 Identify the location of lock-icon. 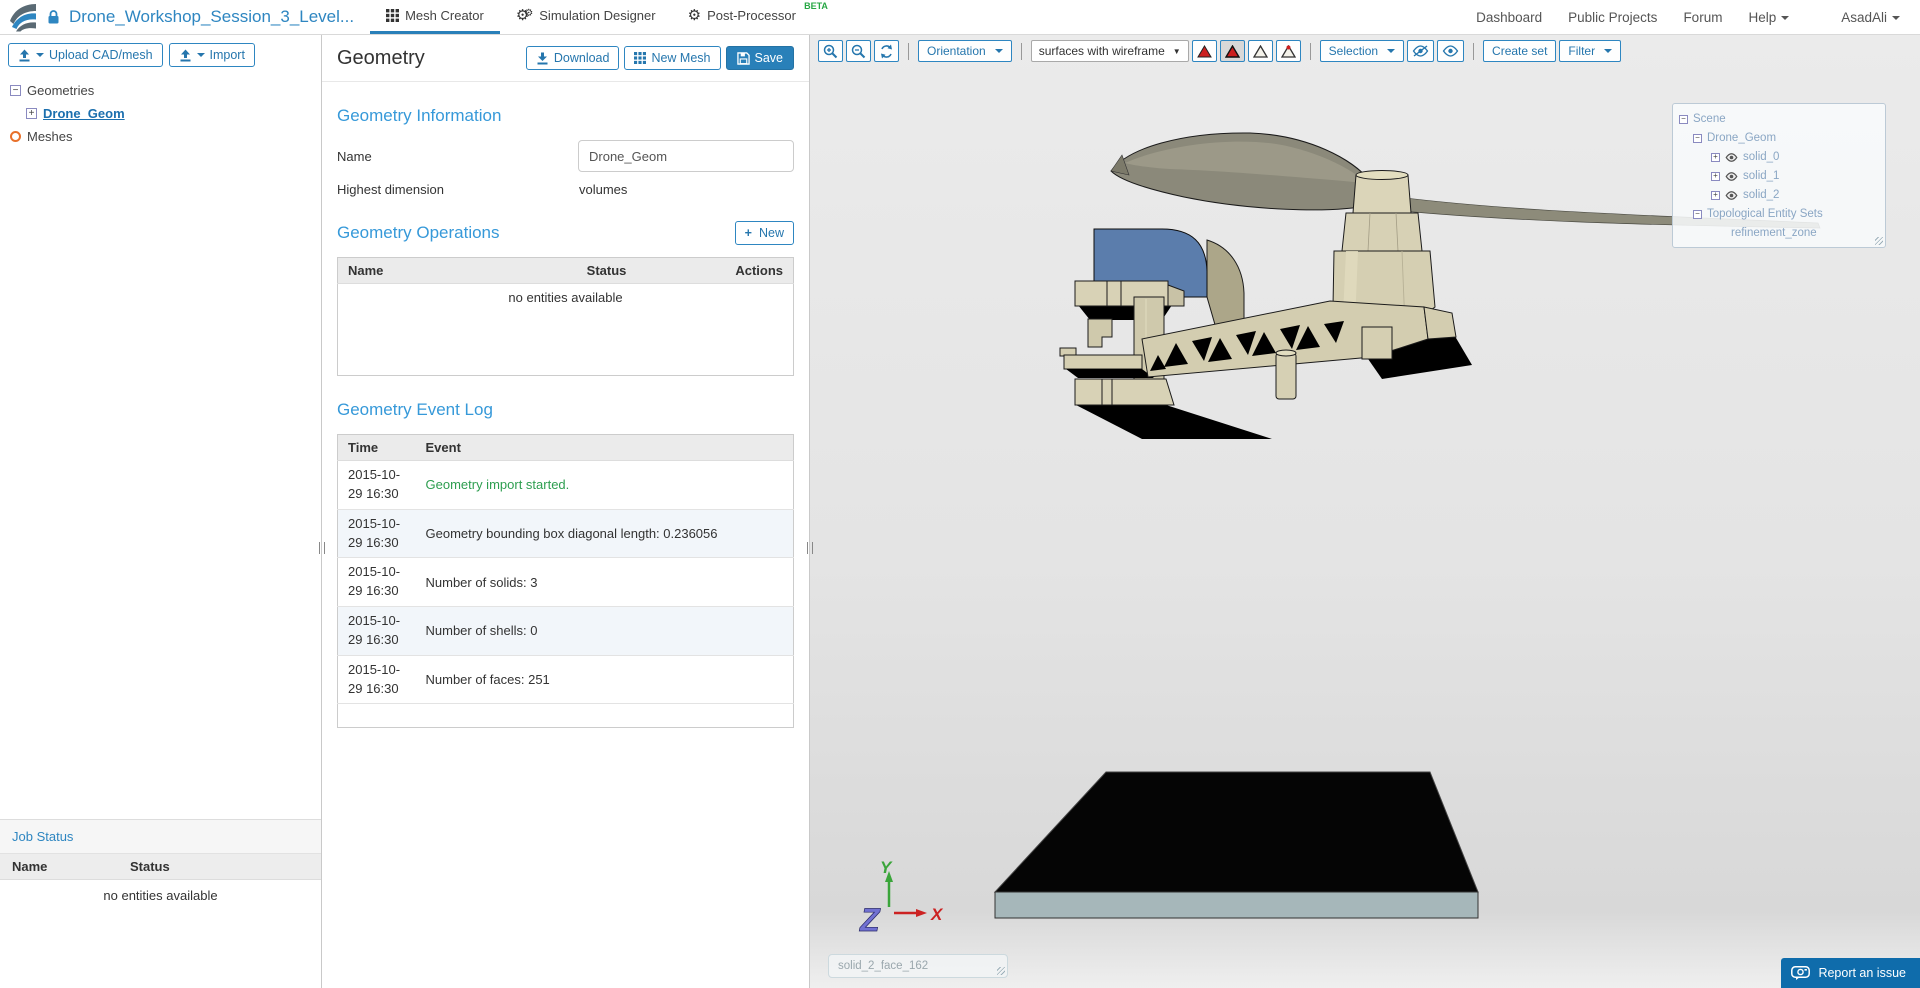
(53, 17).